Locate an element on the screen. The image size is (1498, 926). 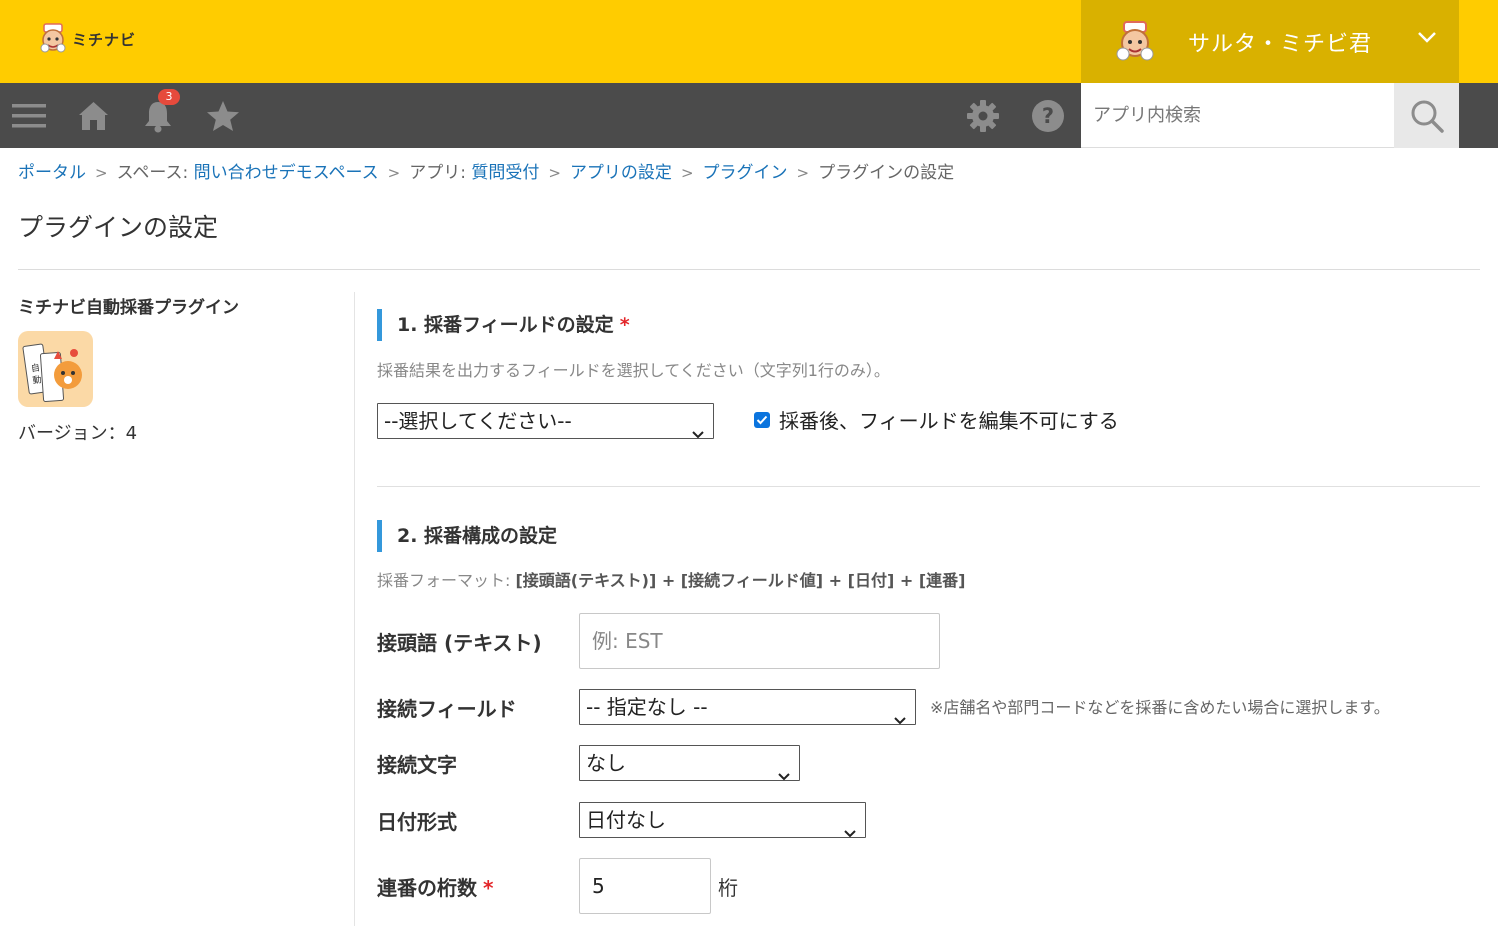
prefix-label: 接頭語 (テキスト) is located at coordinates (459, 643).